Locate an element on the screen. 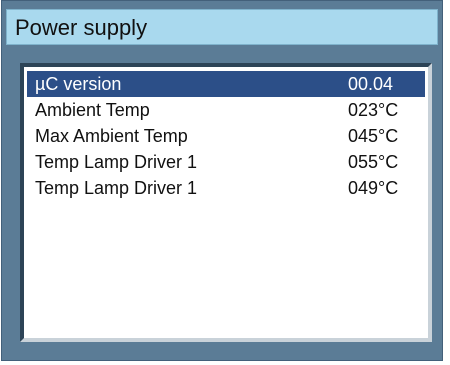 The width and height of the screenshot is (450, 365). list-item-value: 00.04 is located at coordinates (371, 84).